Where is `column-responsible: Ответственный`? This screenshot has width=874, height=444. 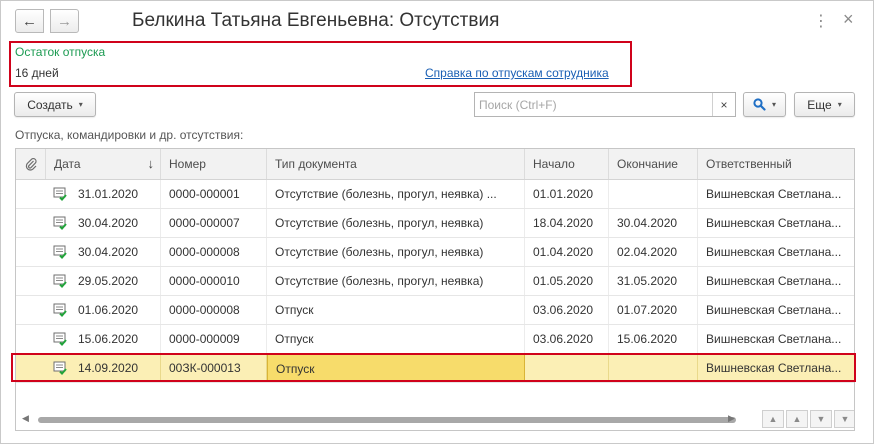
column-responsible: Ответственный is located at coordinates (776, 164).